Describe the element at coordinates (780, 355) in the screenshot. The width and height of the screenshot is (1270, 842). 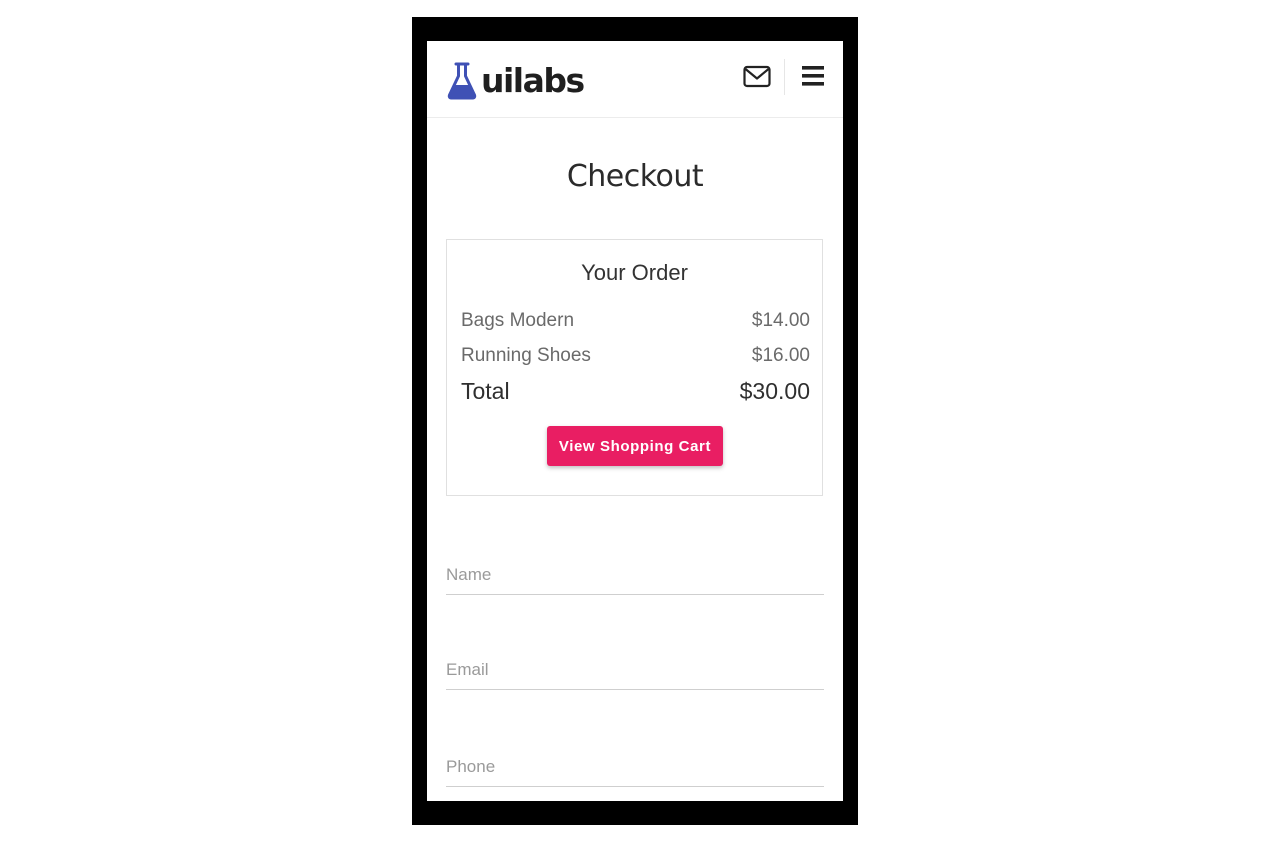
I see `item-price: $16.00` at that location.